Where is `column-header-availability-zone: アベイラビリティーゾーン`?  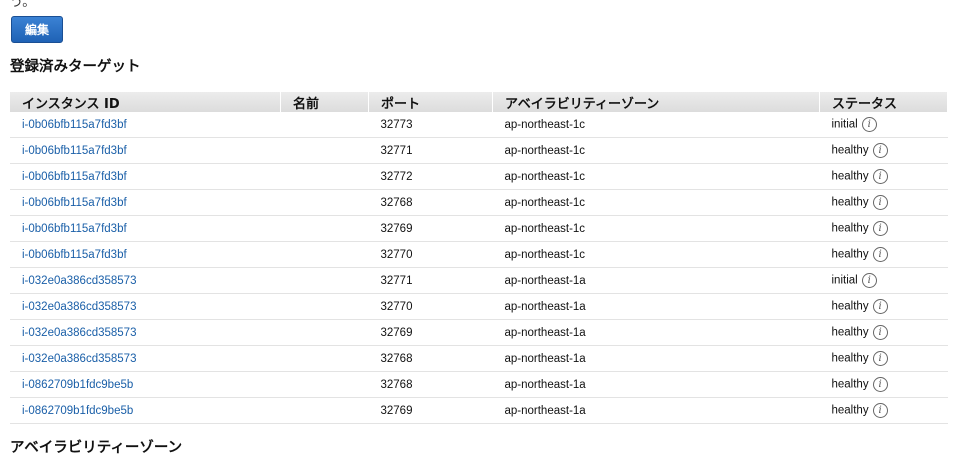 column-header-availability-zone: アベイラビリティーゾーン is located at coordinates (656, 102).